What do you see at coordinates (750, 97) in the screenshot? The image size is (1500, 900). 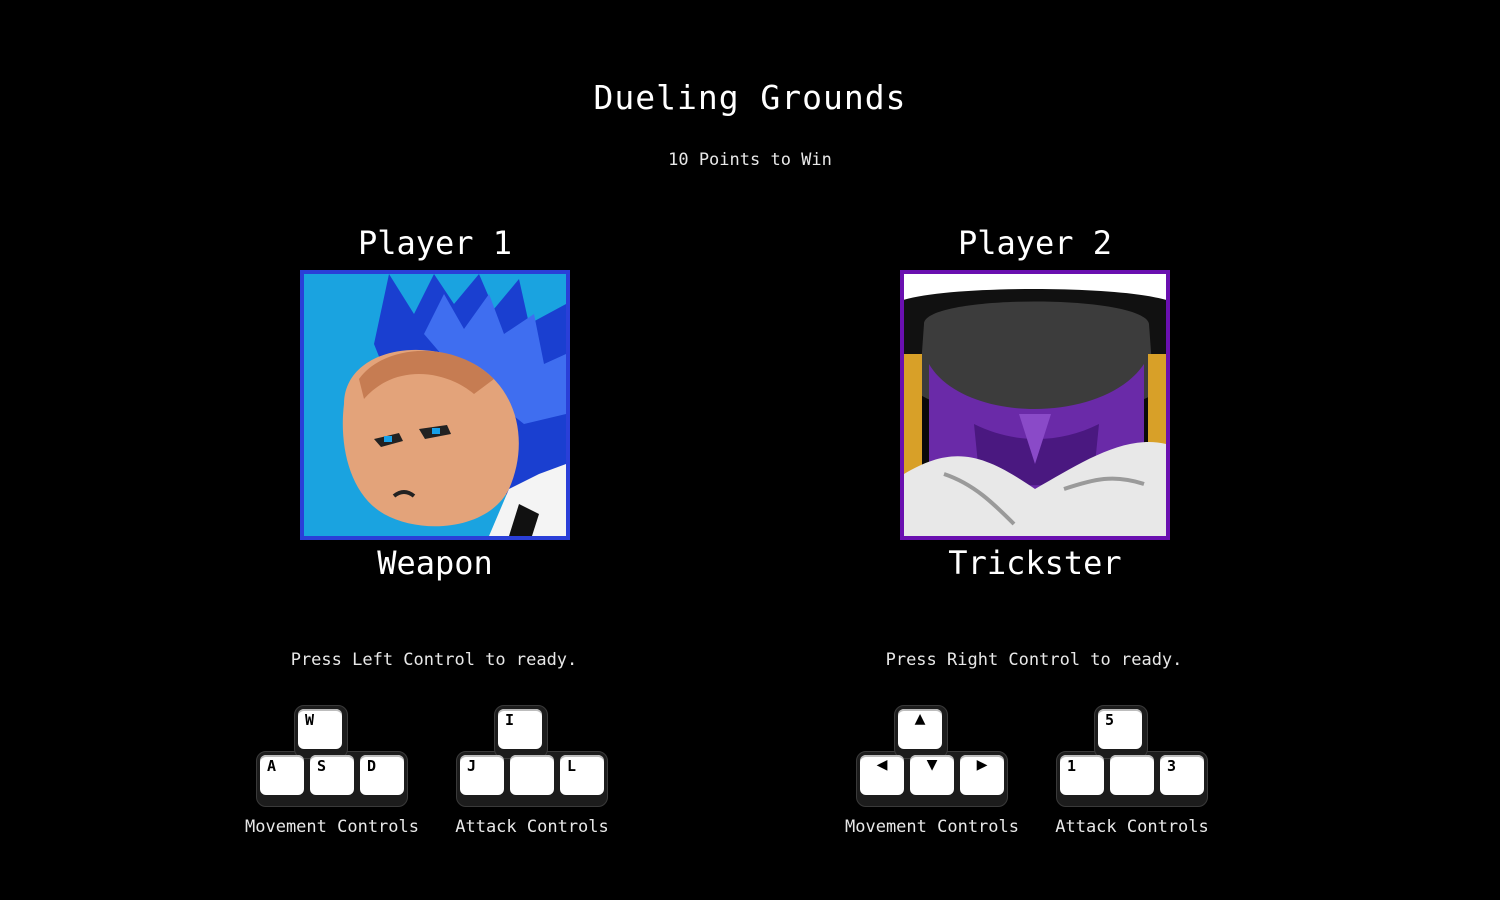 I see `game-title: Dueling Grounds` at bounding box center [750, 97].